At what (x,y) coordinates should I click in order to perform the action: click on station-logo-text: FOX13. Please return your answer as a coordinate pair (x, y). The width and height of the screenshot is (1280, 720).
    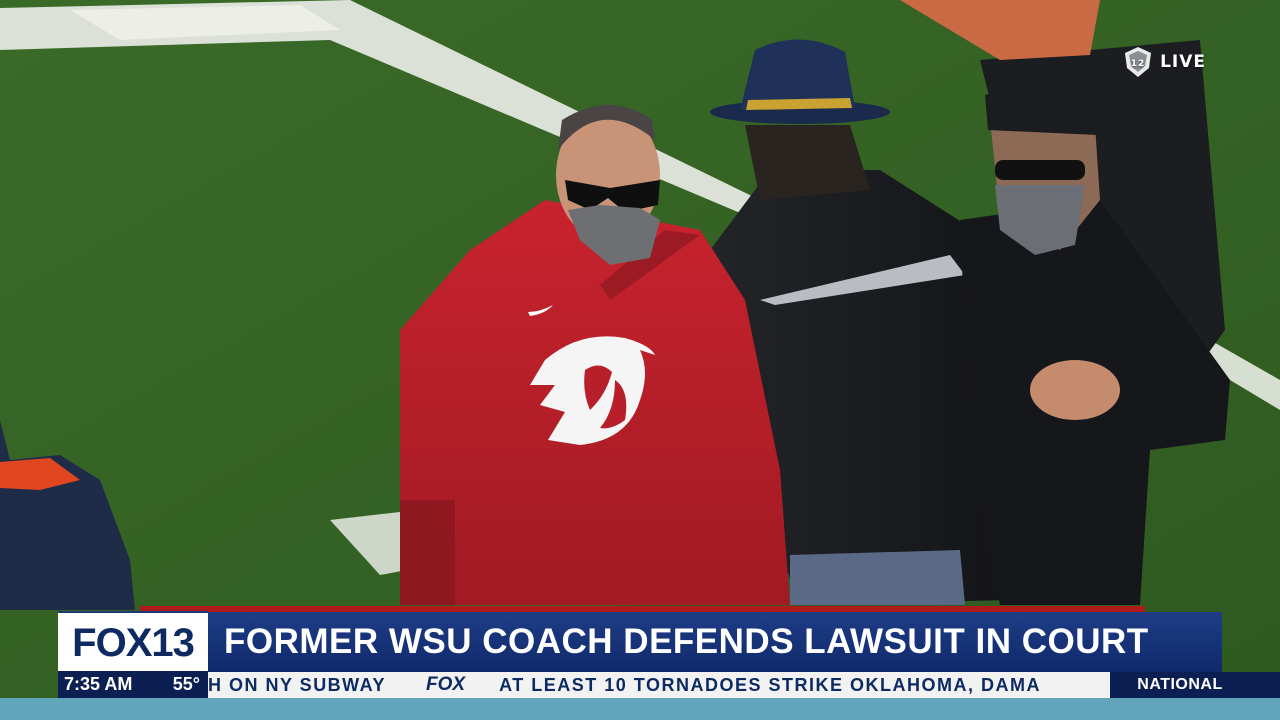
    Looking at the image, I should click on (133, 642).